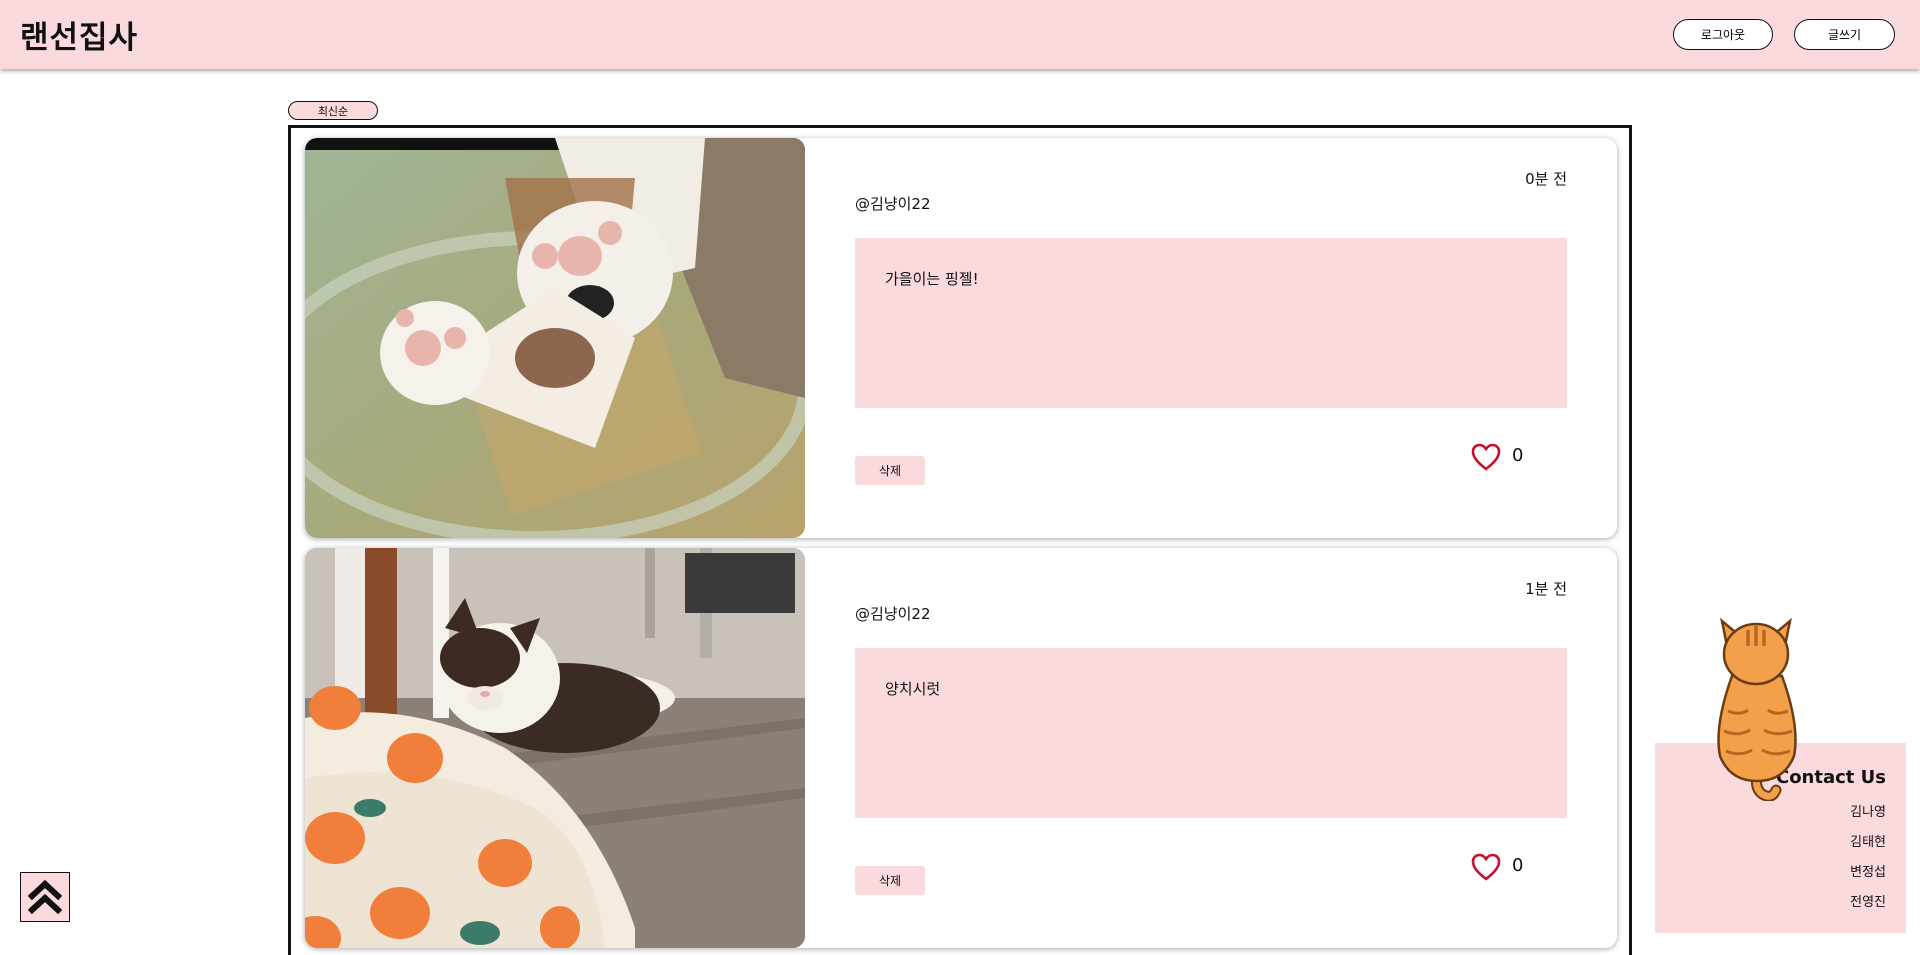 Image resolution: width=1920 pixels, height=955 pixels. I want to click on contact-name: 전영진, so click(1868, 902).